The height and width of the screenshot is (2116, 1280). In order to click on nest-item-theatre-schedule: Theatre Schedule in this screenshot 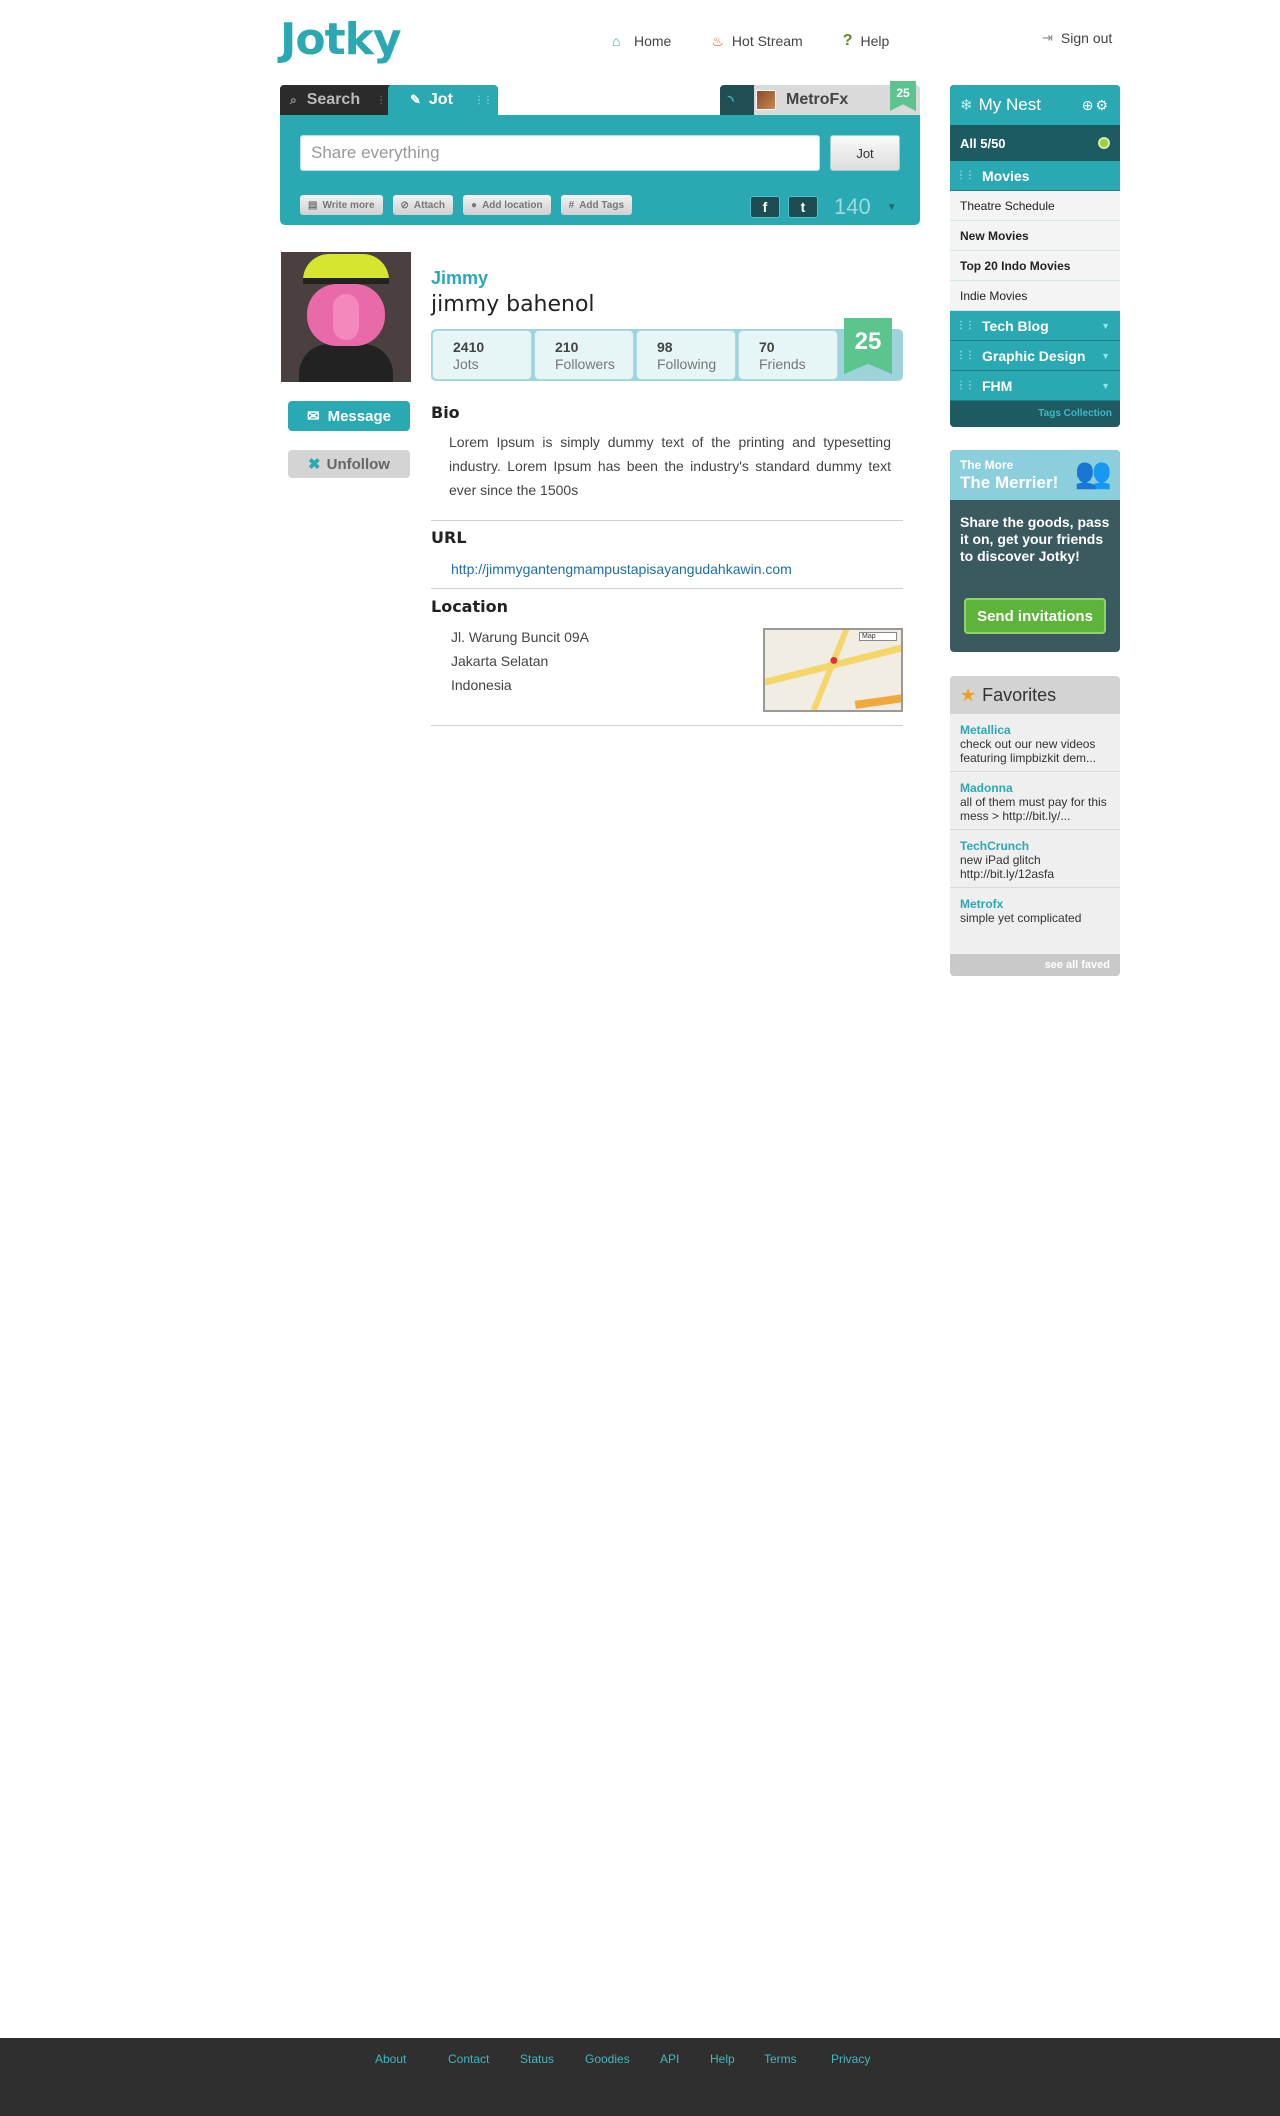, I will do `click(1035, 206)`.